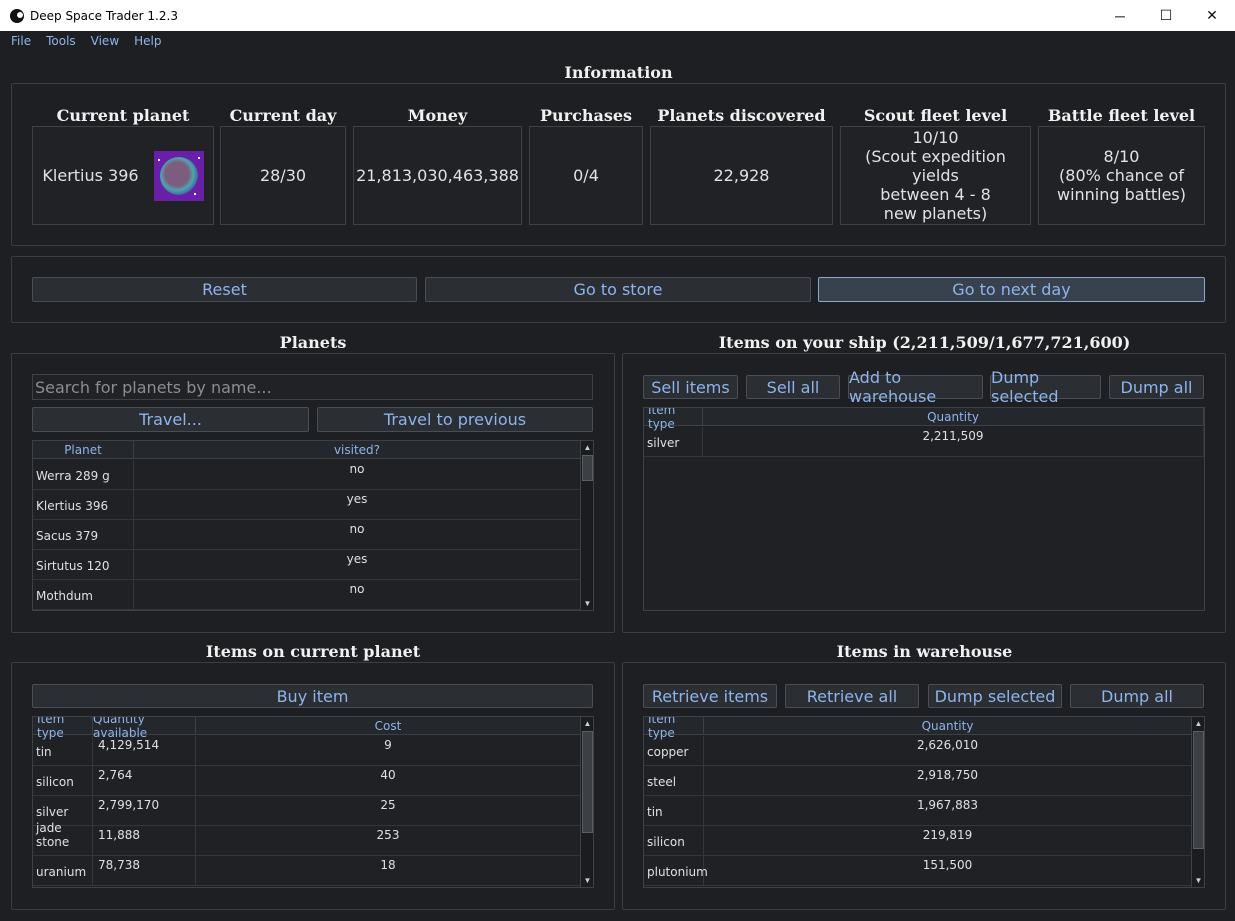 Image resolution: width=1235 pixels, height=921 pixels. What do you see at coordinates (63, 838) in the screenshot?
I see `item-type: jade stone` at bounding box center [63, 838].